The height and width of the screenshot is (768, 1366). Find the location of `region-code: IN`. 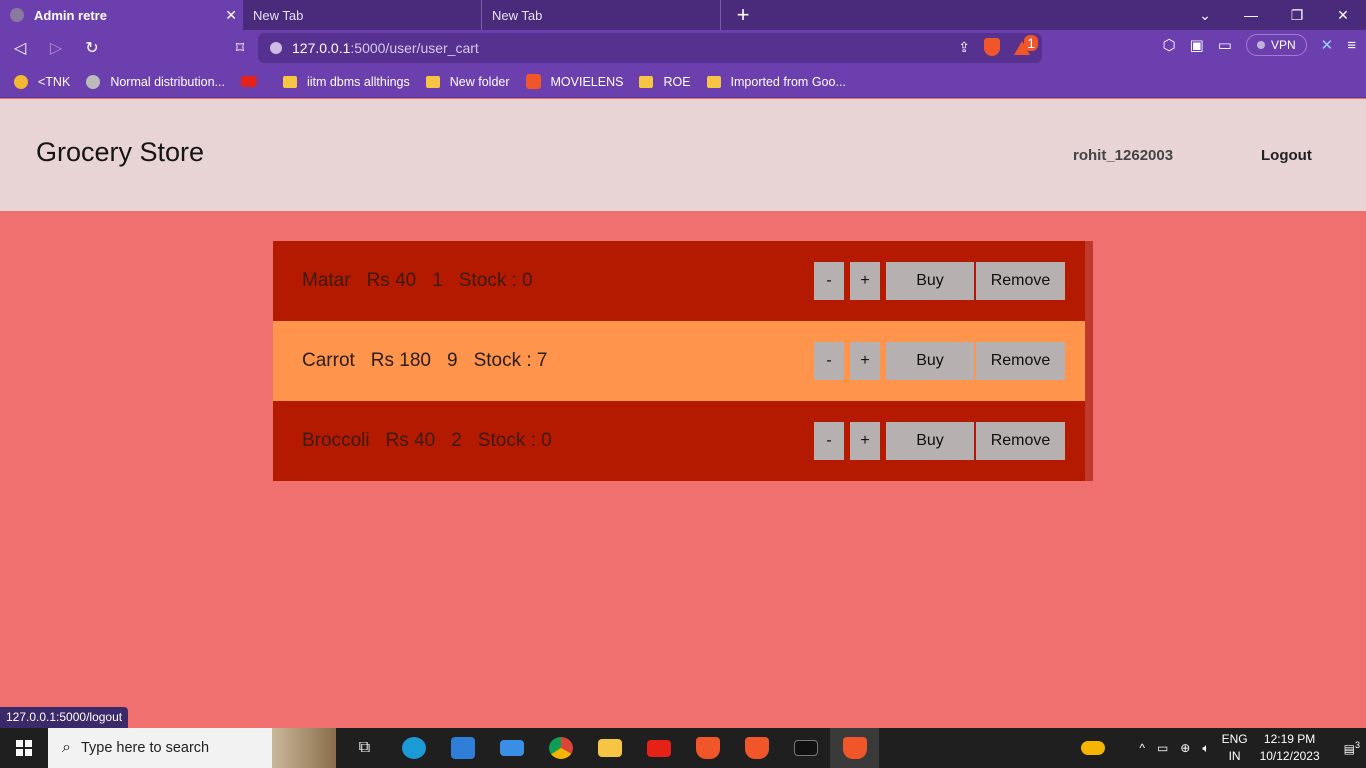

region-code: IN is located at coordinates (1234, 756).